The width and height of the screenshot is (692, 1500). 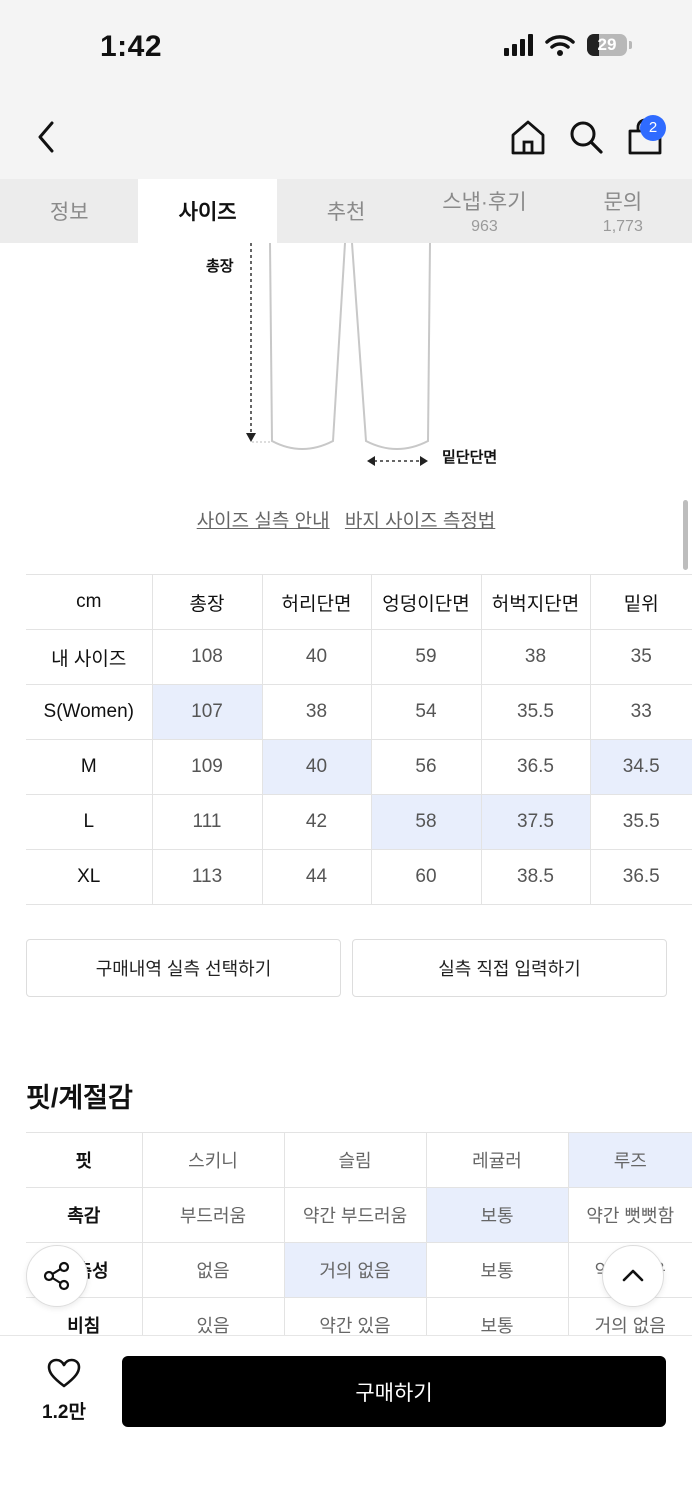 What do you see at coordinates (355, 1160) in the screenshot?
I see `fit-option: 슬림` at bounding box center [355, 1160].